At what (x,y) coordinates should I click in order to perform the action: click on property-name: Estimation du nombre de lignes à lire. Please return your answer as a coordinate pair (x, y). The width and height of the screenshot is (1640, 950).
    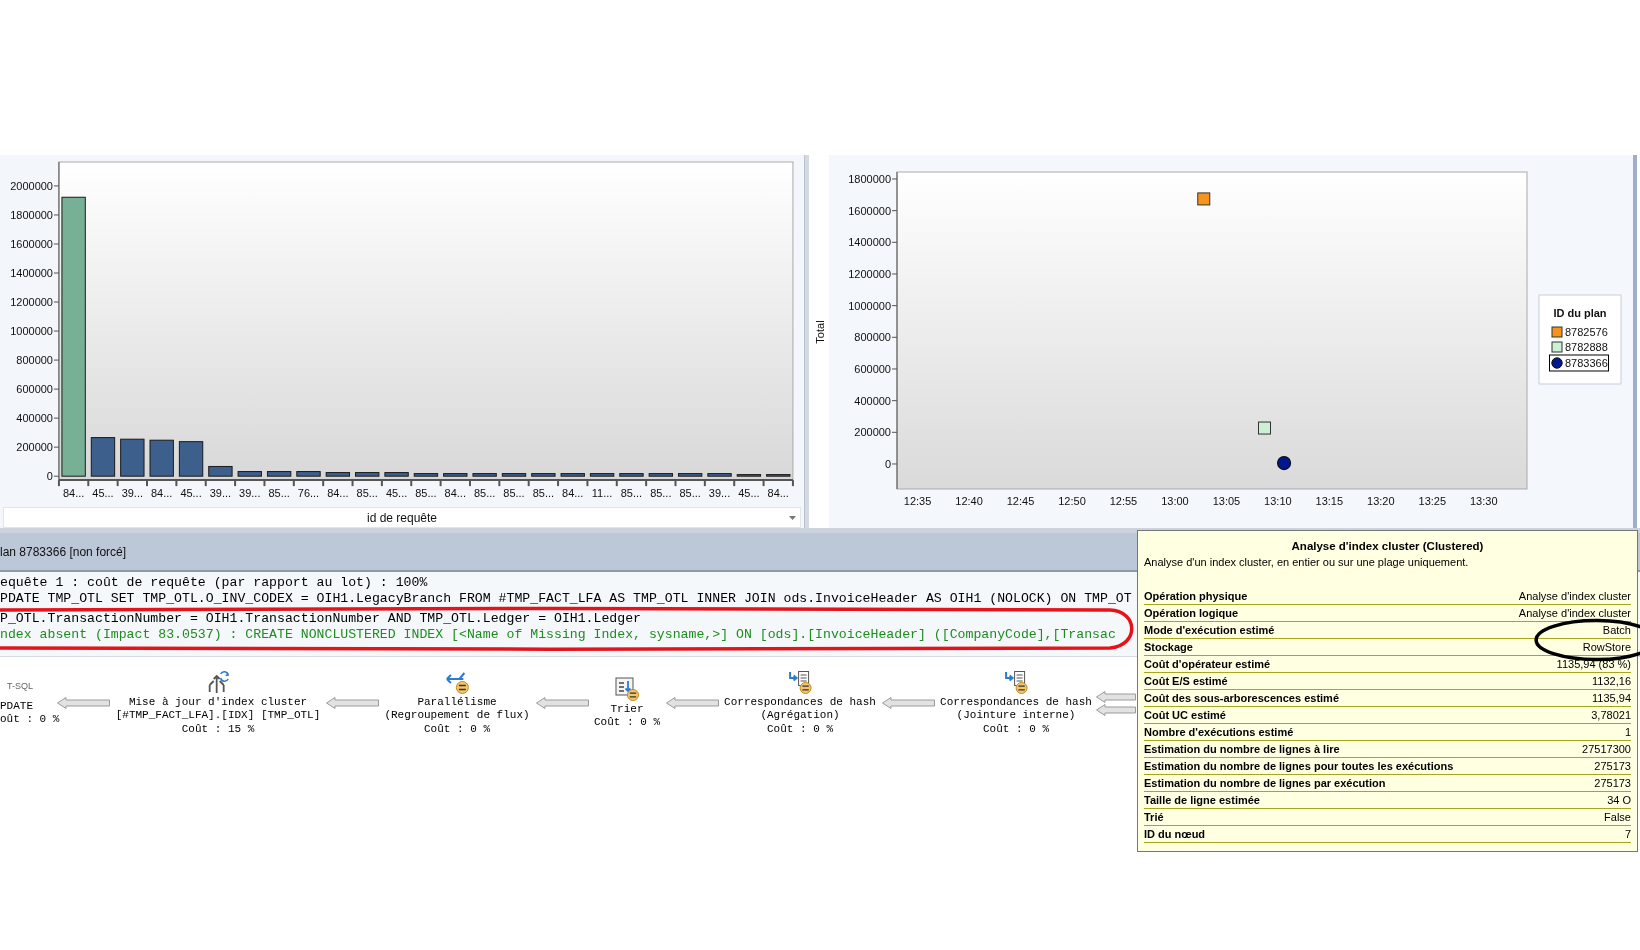
    Looking at the image, I should click on (1242, 749).